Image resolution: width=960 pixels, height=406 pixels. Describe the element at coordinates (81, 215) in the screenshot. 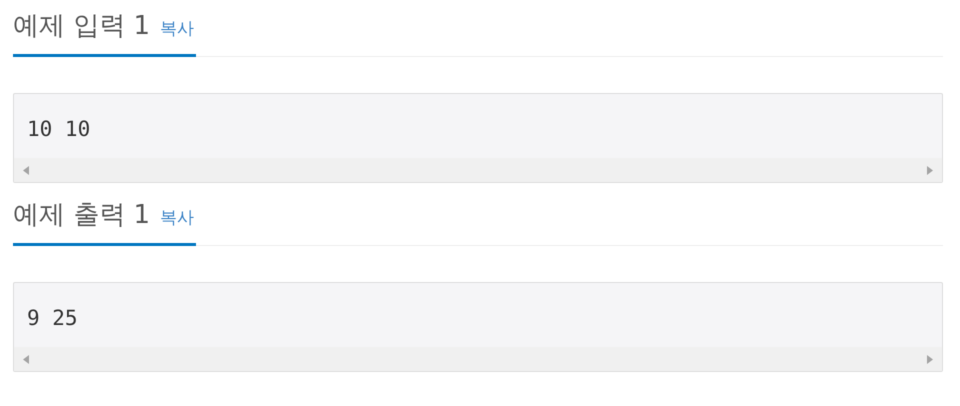

I see `section-title: 예제 출력 1` at that location.